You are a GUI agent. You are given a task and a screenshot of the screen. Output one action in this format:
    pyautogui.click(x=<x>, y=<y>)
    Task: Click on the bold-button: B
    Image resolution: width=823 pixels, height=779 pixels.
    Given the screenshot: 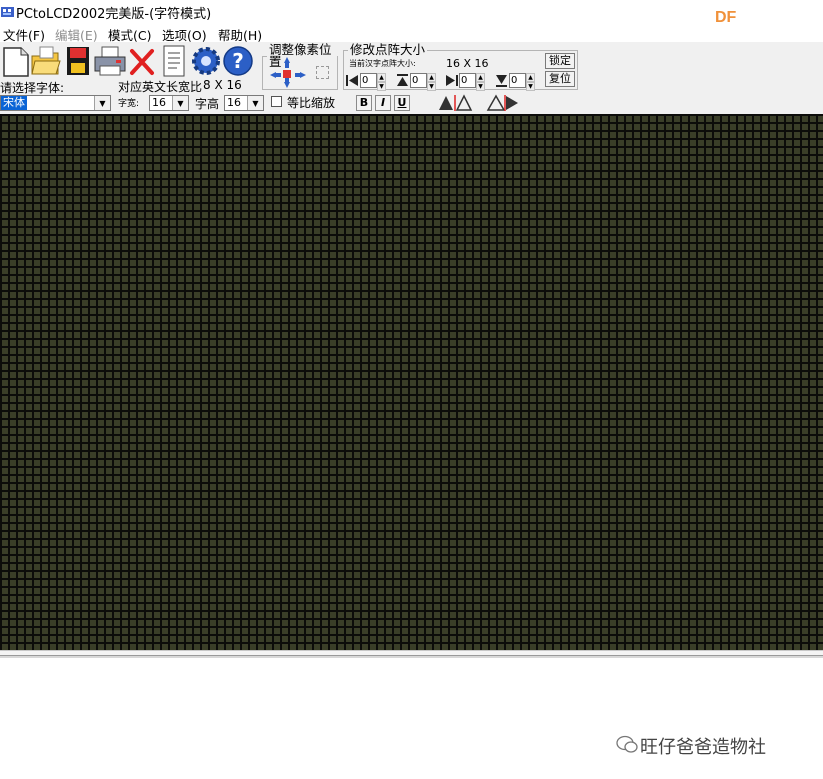 What is the action you would take?
    pyautogui.click(x=364, y=103)
    